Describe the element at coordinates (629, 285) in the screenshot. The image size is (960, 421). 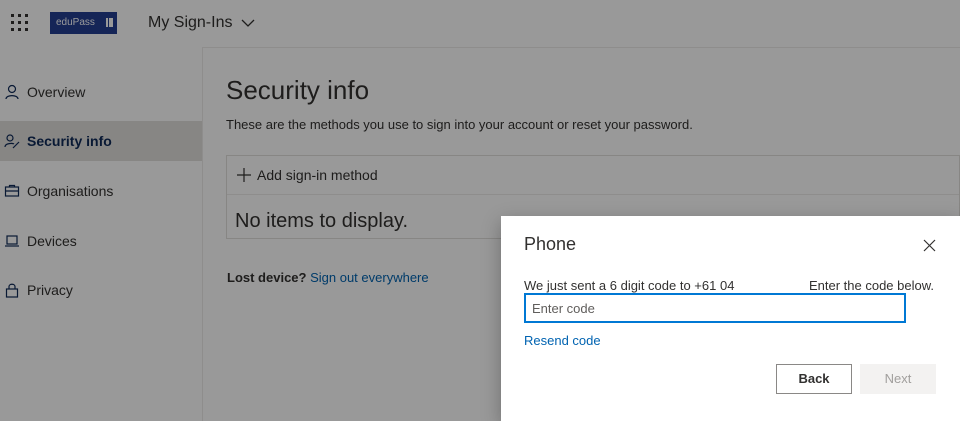
I see `dialog-message: We just sent a 6 digit code to +61 04` at that location.